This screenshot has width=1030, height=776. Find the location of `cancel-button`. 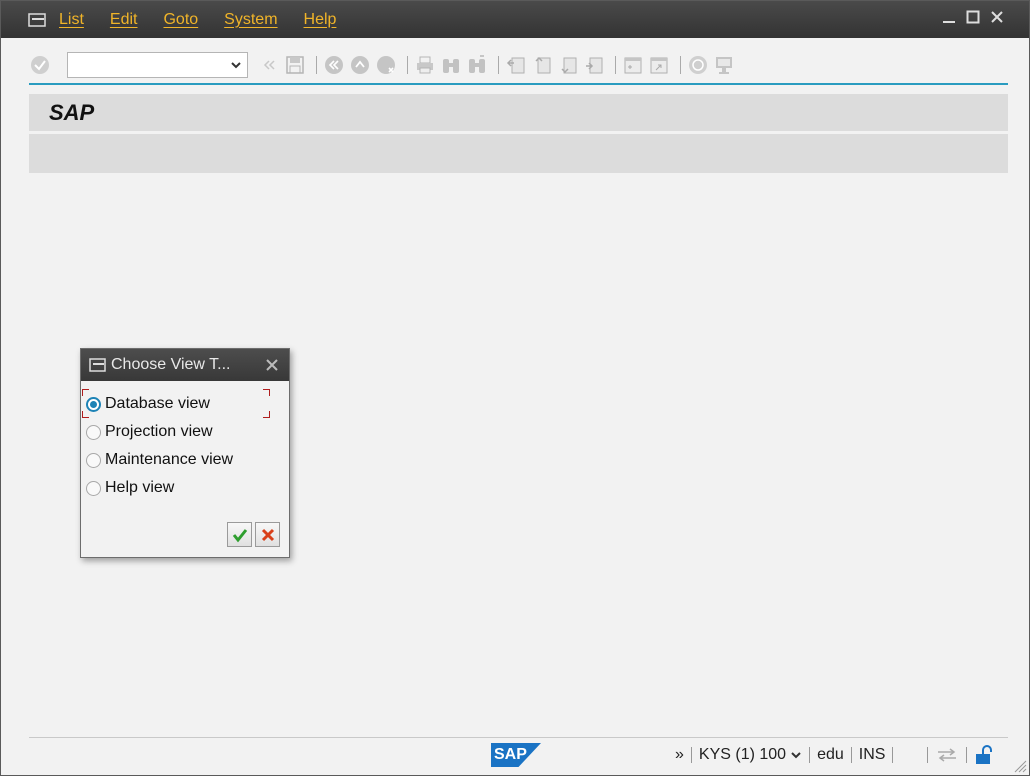

cancel-button is located at coordinates (267, 534).